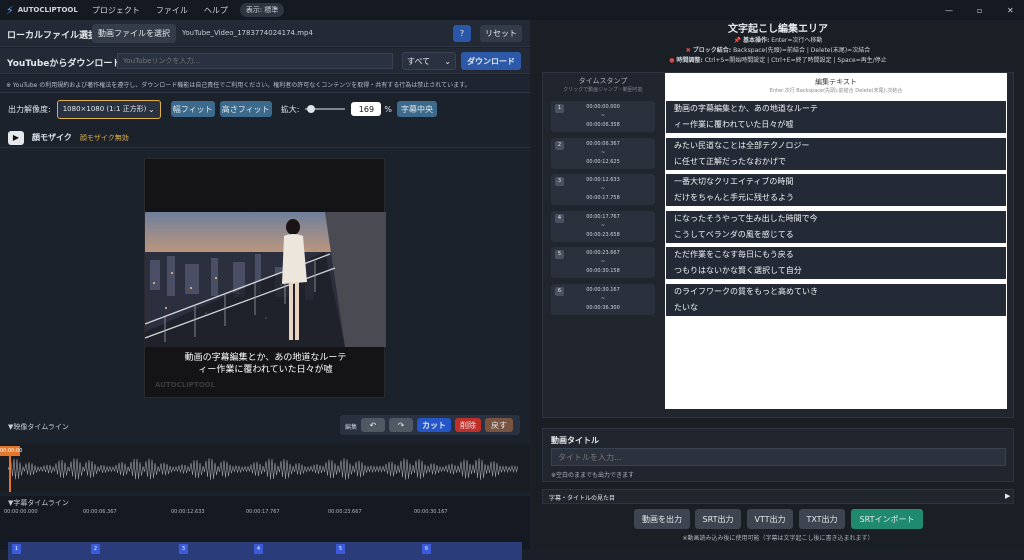 The width and height of the screenshot is (1024, 560). I want to click on timestamp-cell: 2 00:00:06.367 ~ 00:00:12.625, so click(603, 153).